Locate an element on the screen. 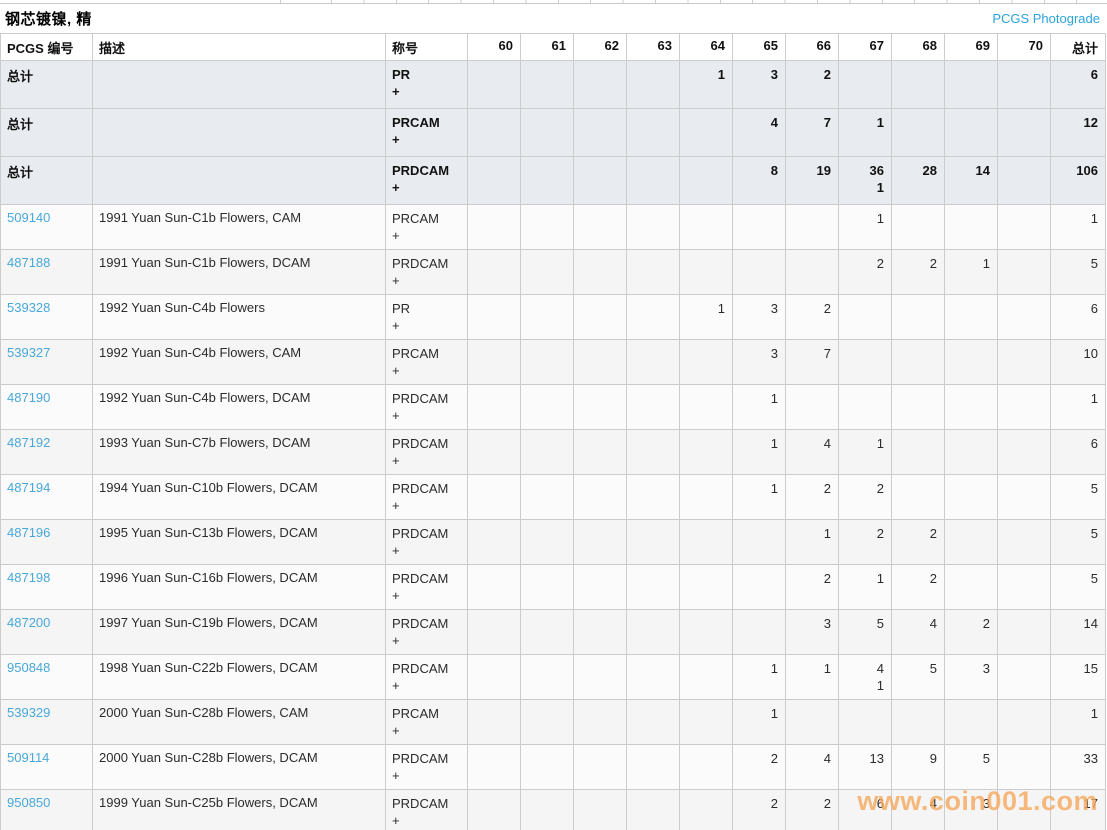 The height and width of the screenshot is (830, 1107). pcgs-number-cell: 487188 is located at coordinates (46, 272).